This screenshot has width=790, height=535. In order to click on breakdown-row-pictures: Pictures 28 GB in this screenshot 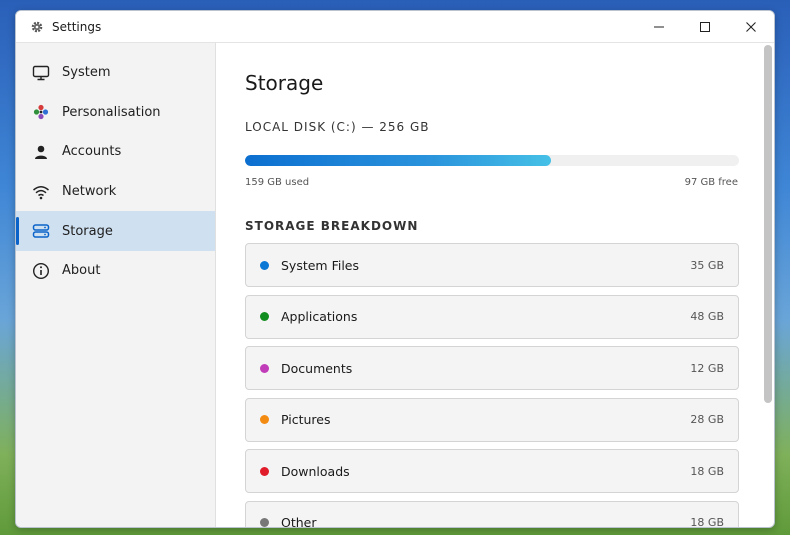, I will do `click(492, 419)`.